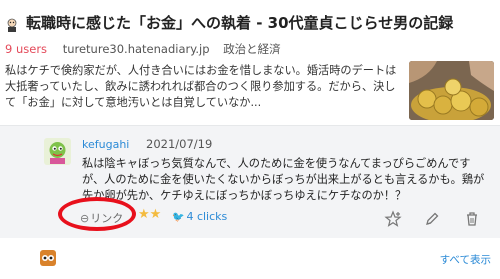 The height and width of the screenshot is (279, 500). I want to click on comment-username: kefugahi, so click(105, 144).